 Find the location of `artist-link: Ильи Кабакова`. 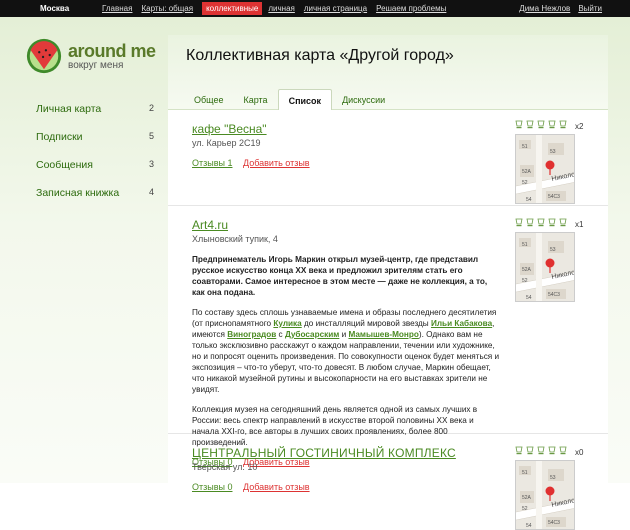

artist-link: Ильи Кабакова is located at coordinates (461, 323).